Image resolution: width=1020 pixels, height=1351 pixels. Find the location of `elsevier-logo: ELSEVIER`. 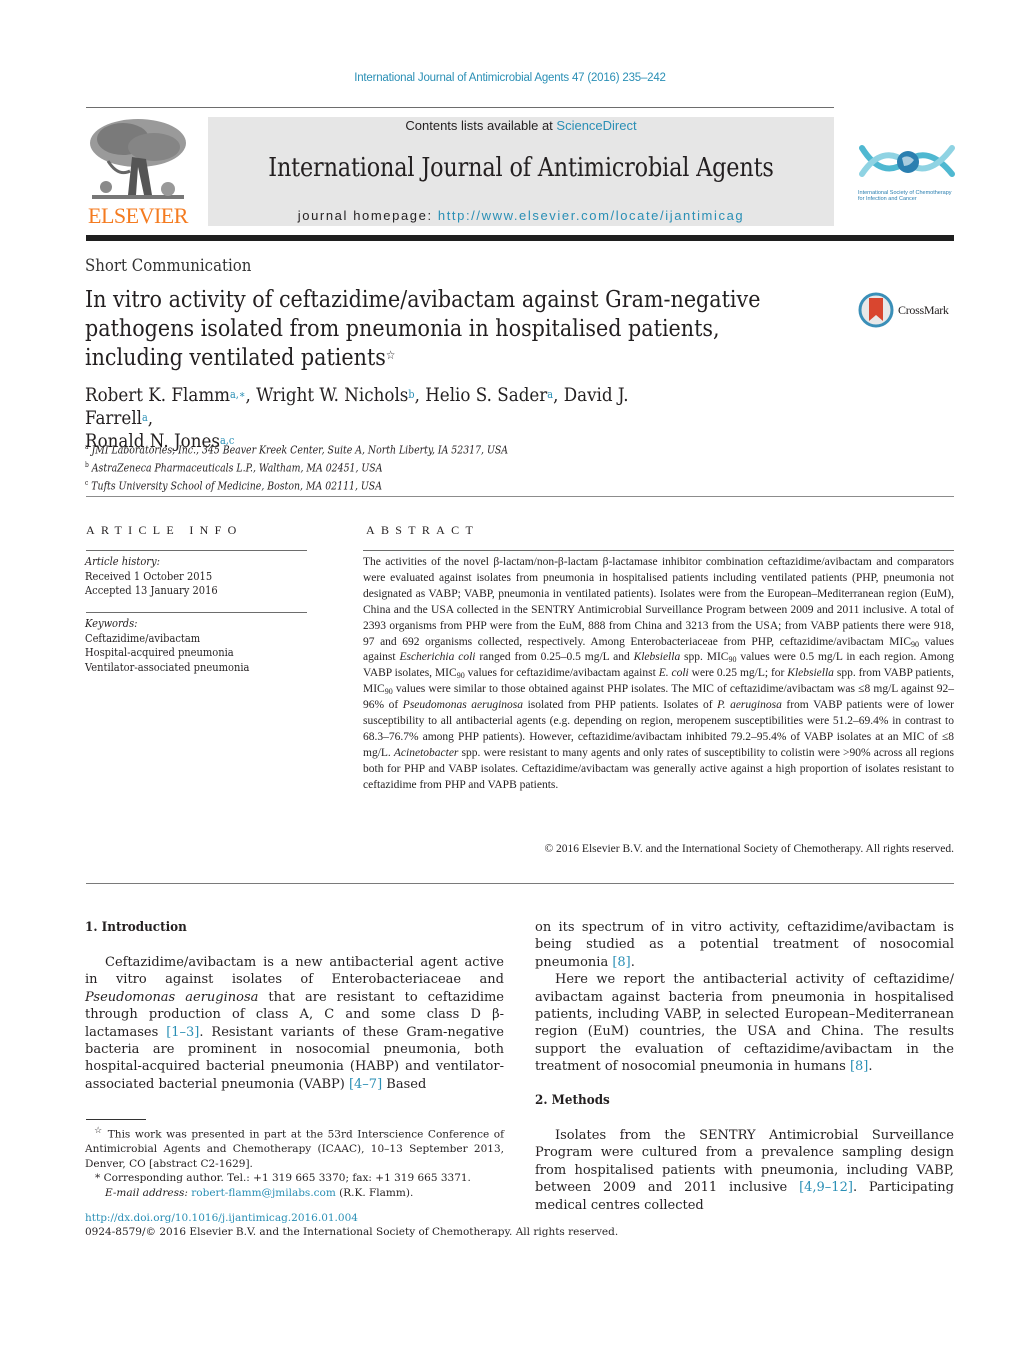

elsevier-logo: ELSEVIER is located at coordinates (138, 172).